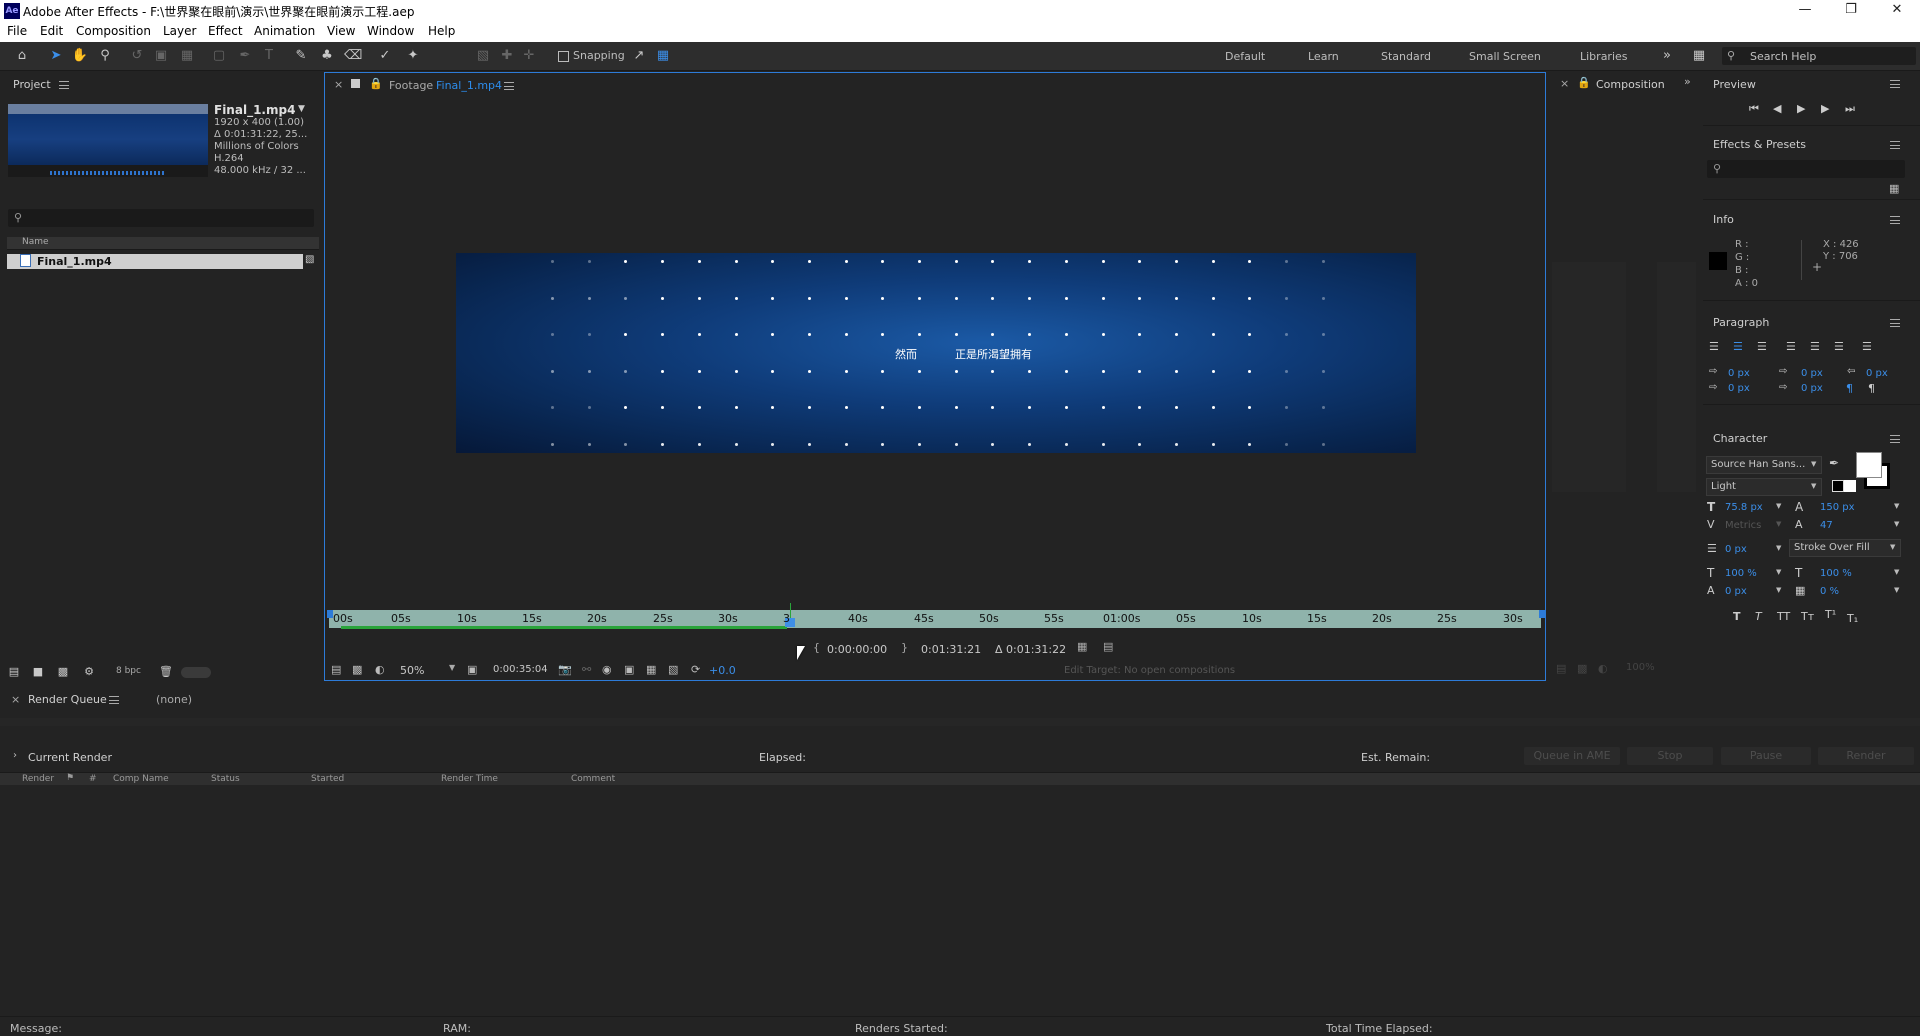  What do you see at coordinates (225, 779) in the screenshot?
I see `col-status: Status` at bounding box center [225, 779].